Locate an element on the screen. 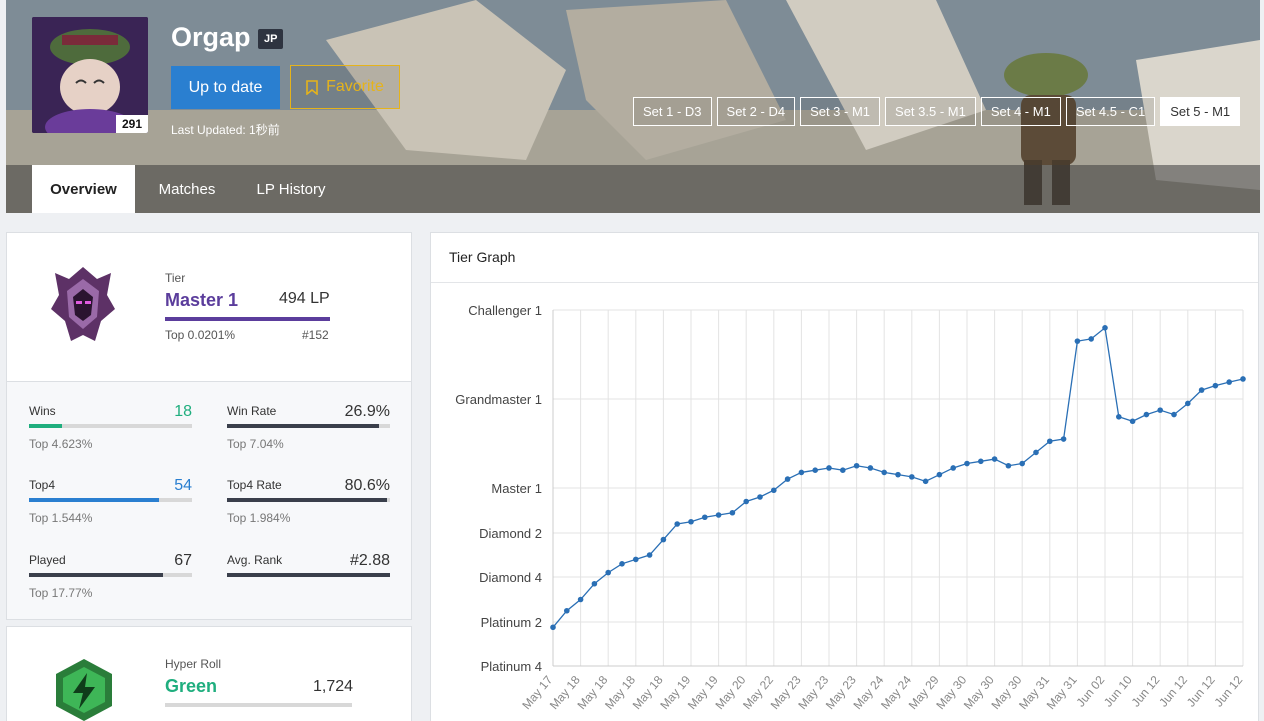 This screenshot has width=1264, height=721. update-button: Up to date is located at coordinates (225, 87).